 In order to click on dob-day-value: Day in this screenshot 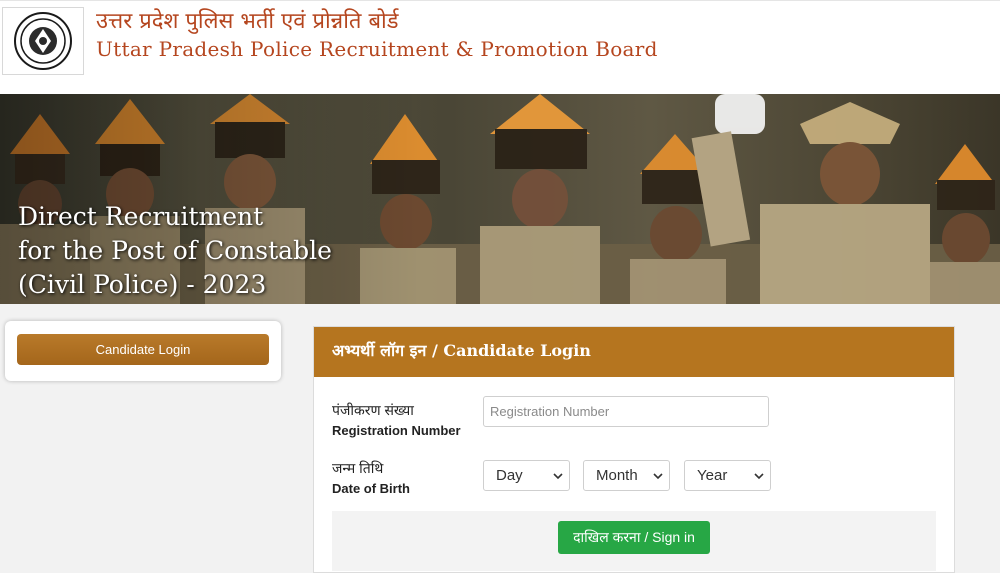, I will do `click(509, 475)`.